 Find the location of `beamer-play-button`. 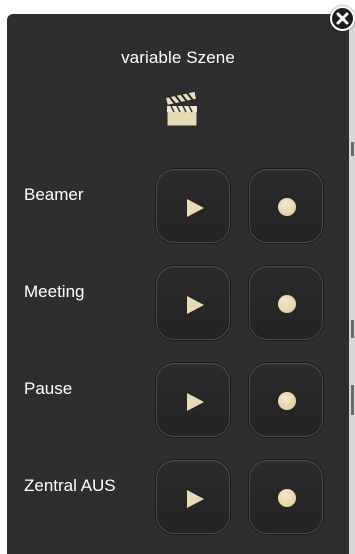

beamer-play-button is located at coordinates (193, 206).